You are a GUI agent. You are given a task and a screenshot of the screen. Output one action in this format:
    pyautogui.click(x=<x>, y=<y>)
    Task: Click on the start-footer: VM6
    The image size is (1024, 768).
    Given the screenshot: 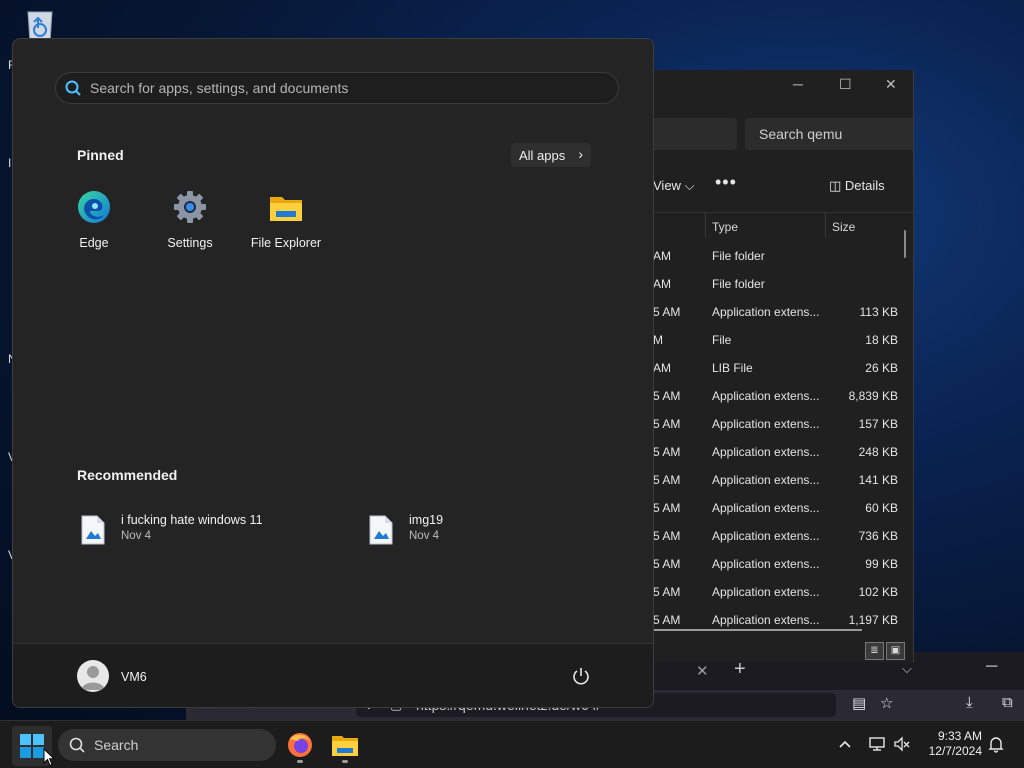 What is the action you would take?
    pyautogui.click(x=333, y=675)
    